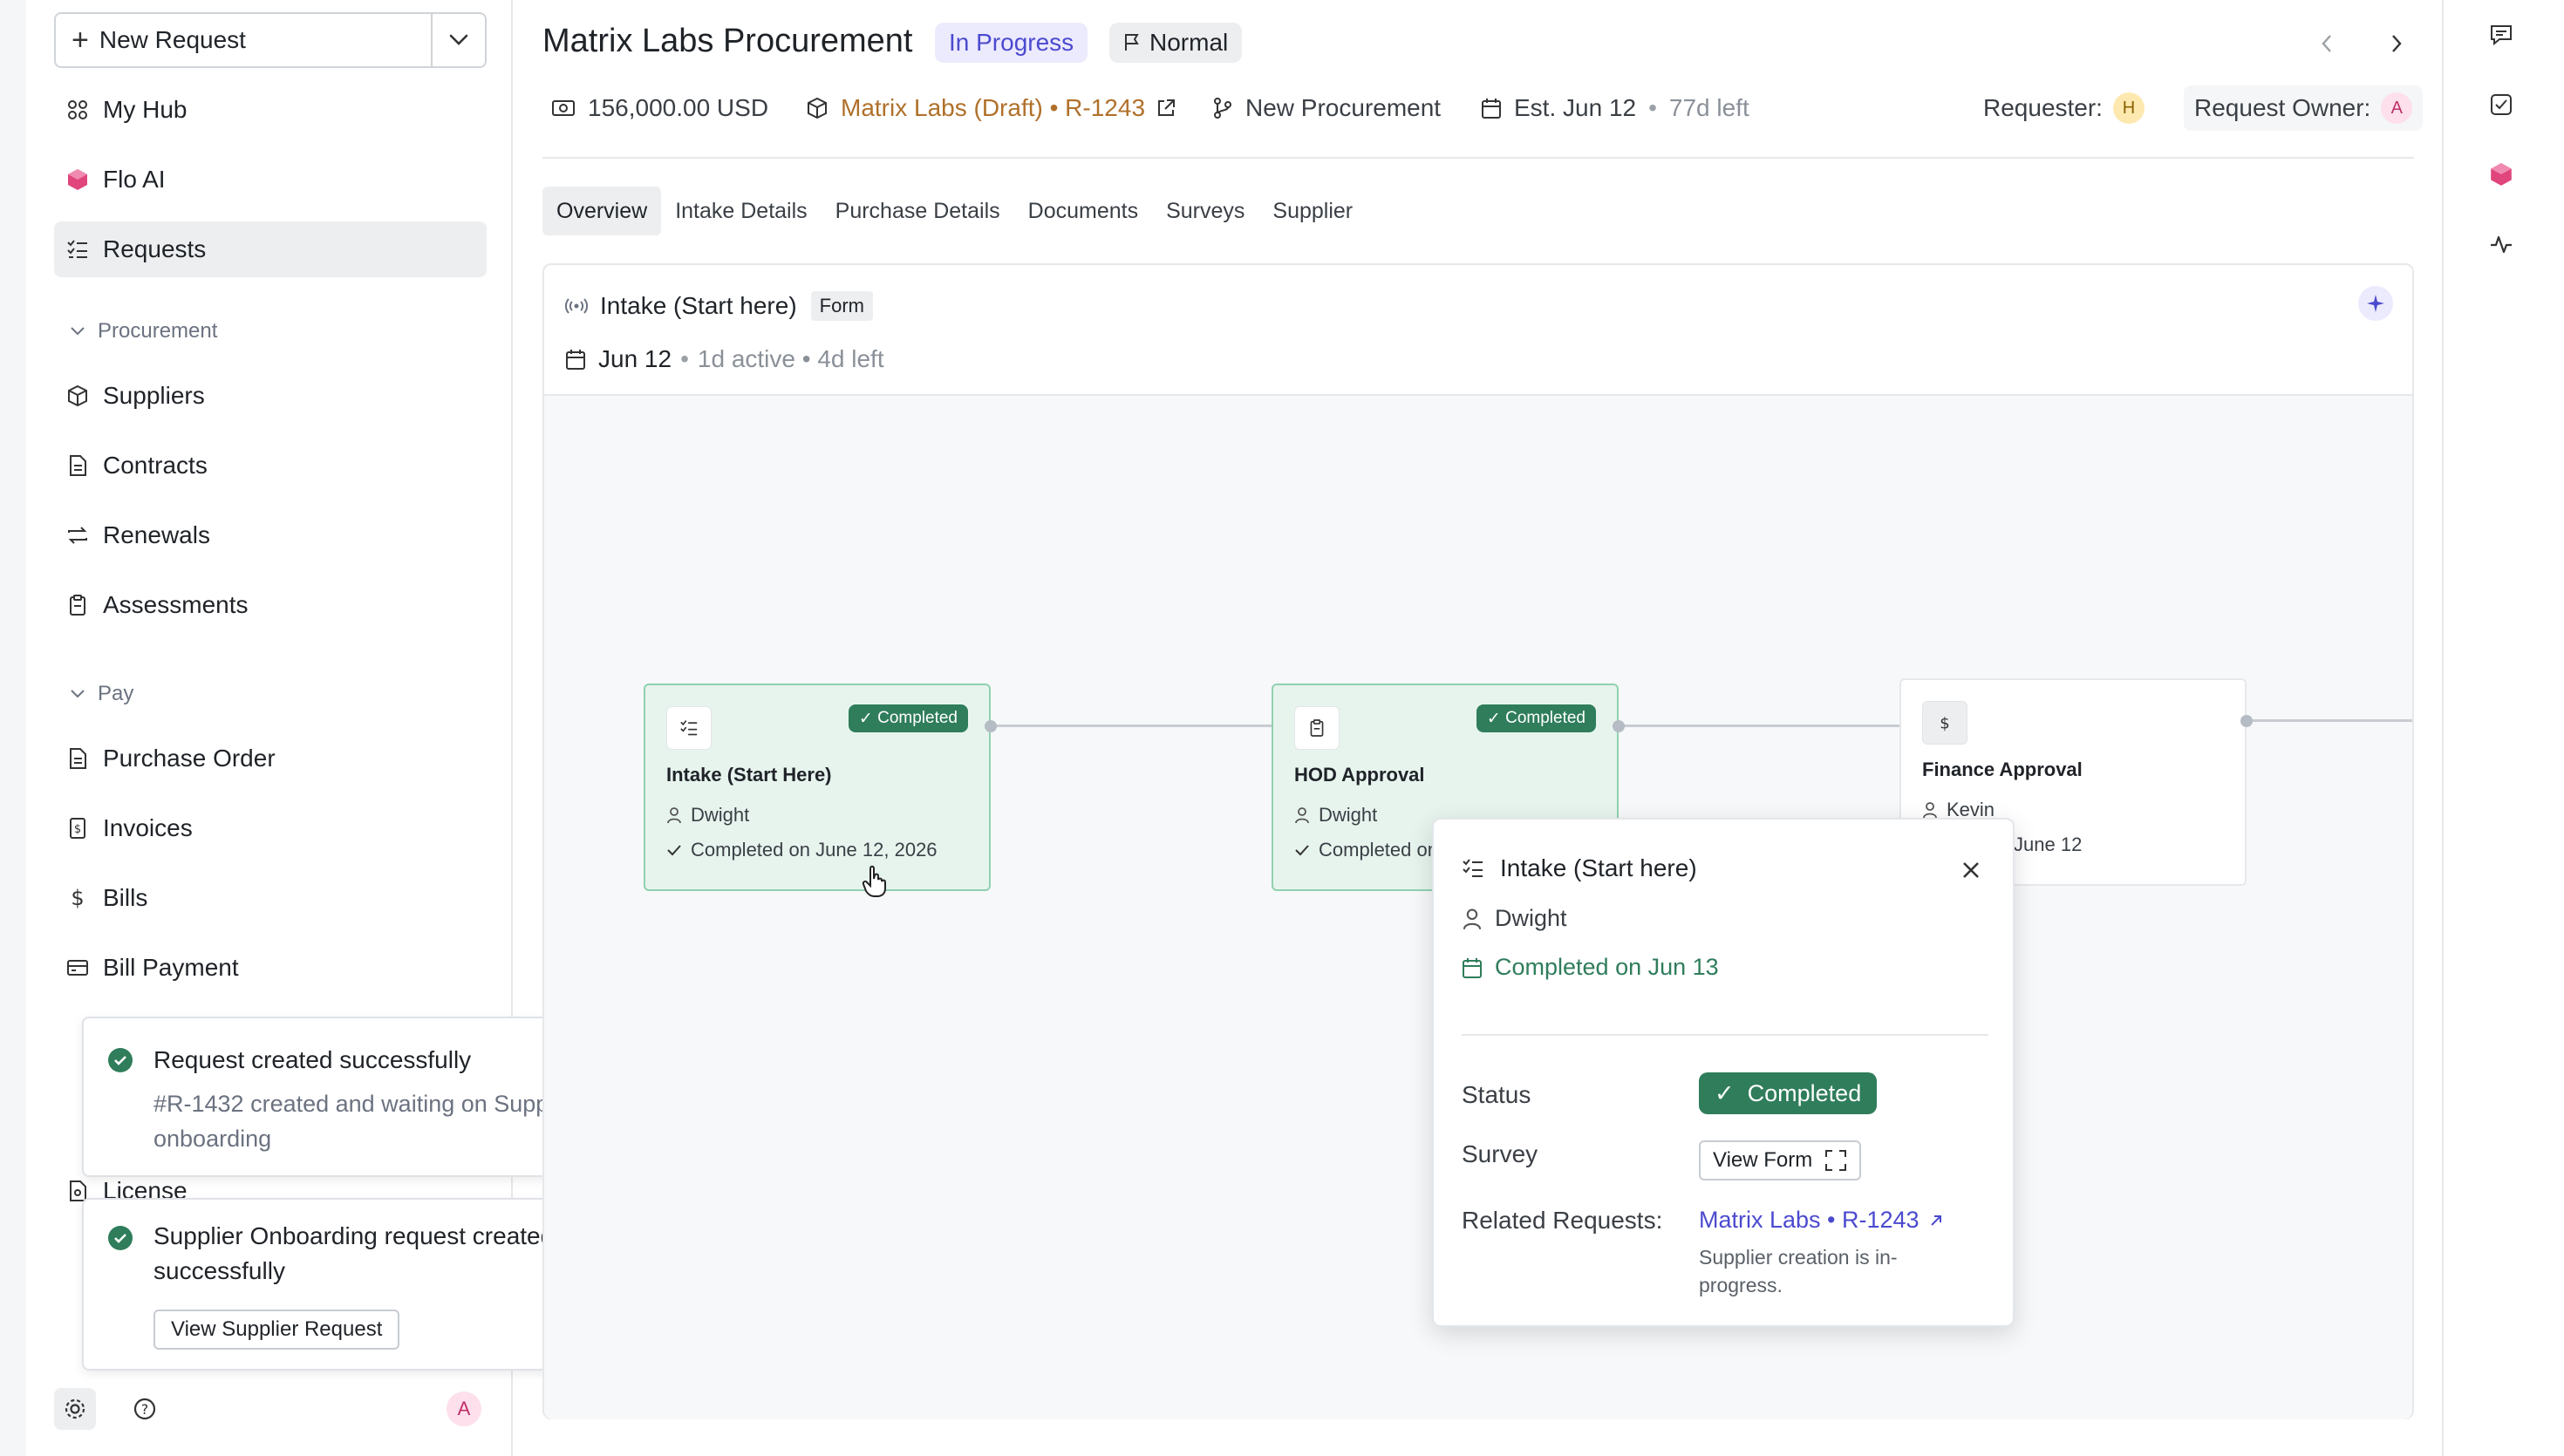  I want to click on related-request-note: Supplier creation is in-progress., so click(1798, 1271).